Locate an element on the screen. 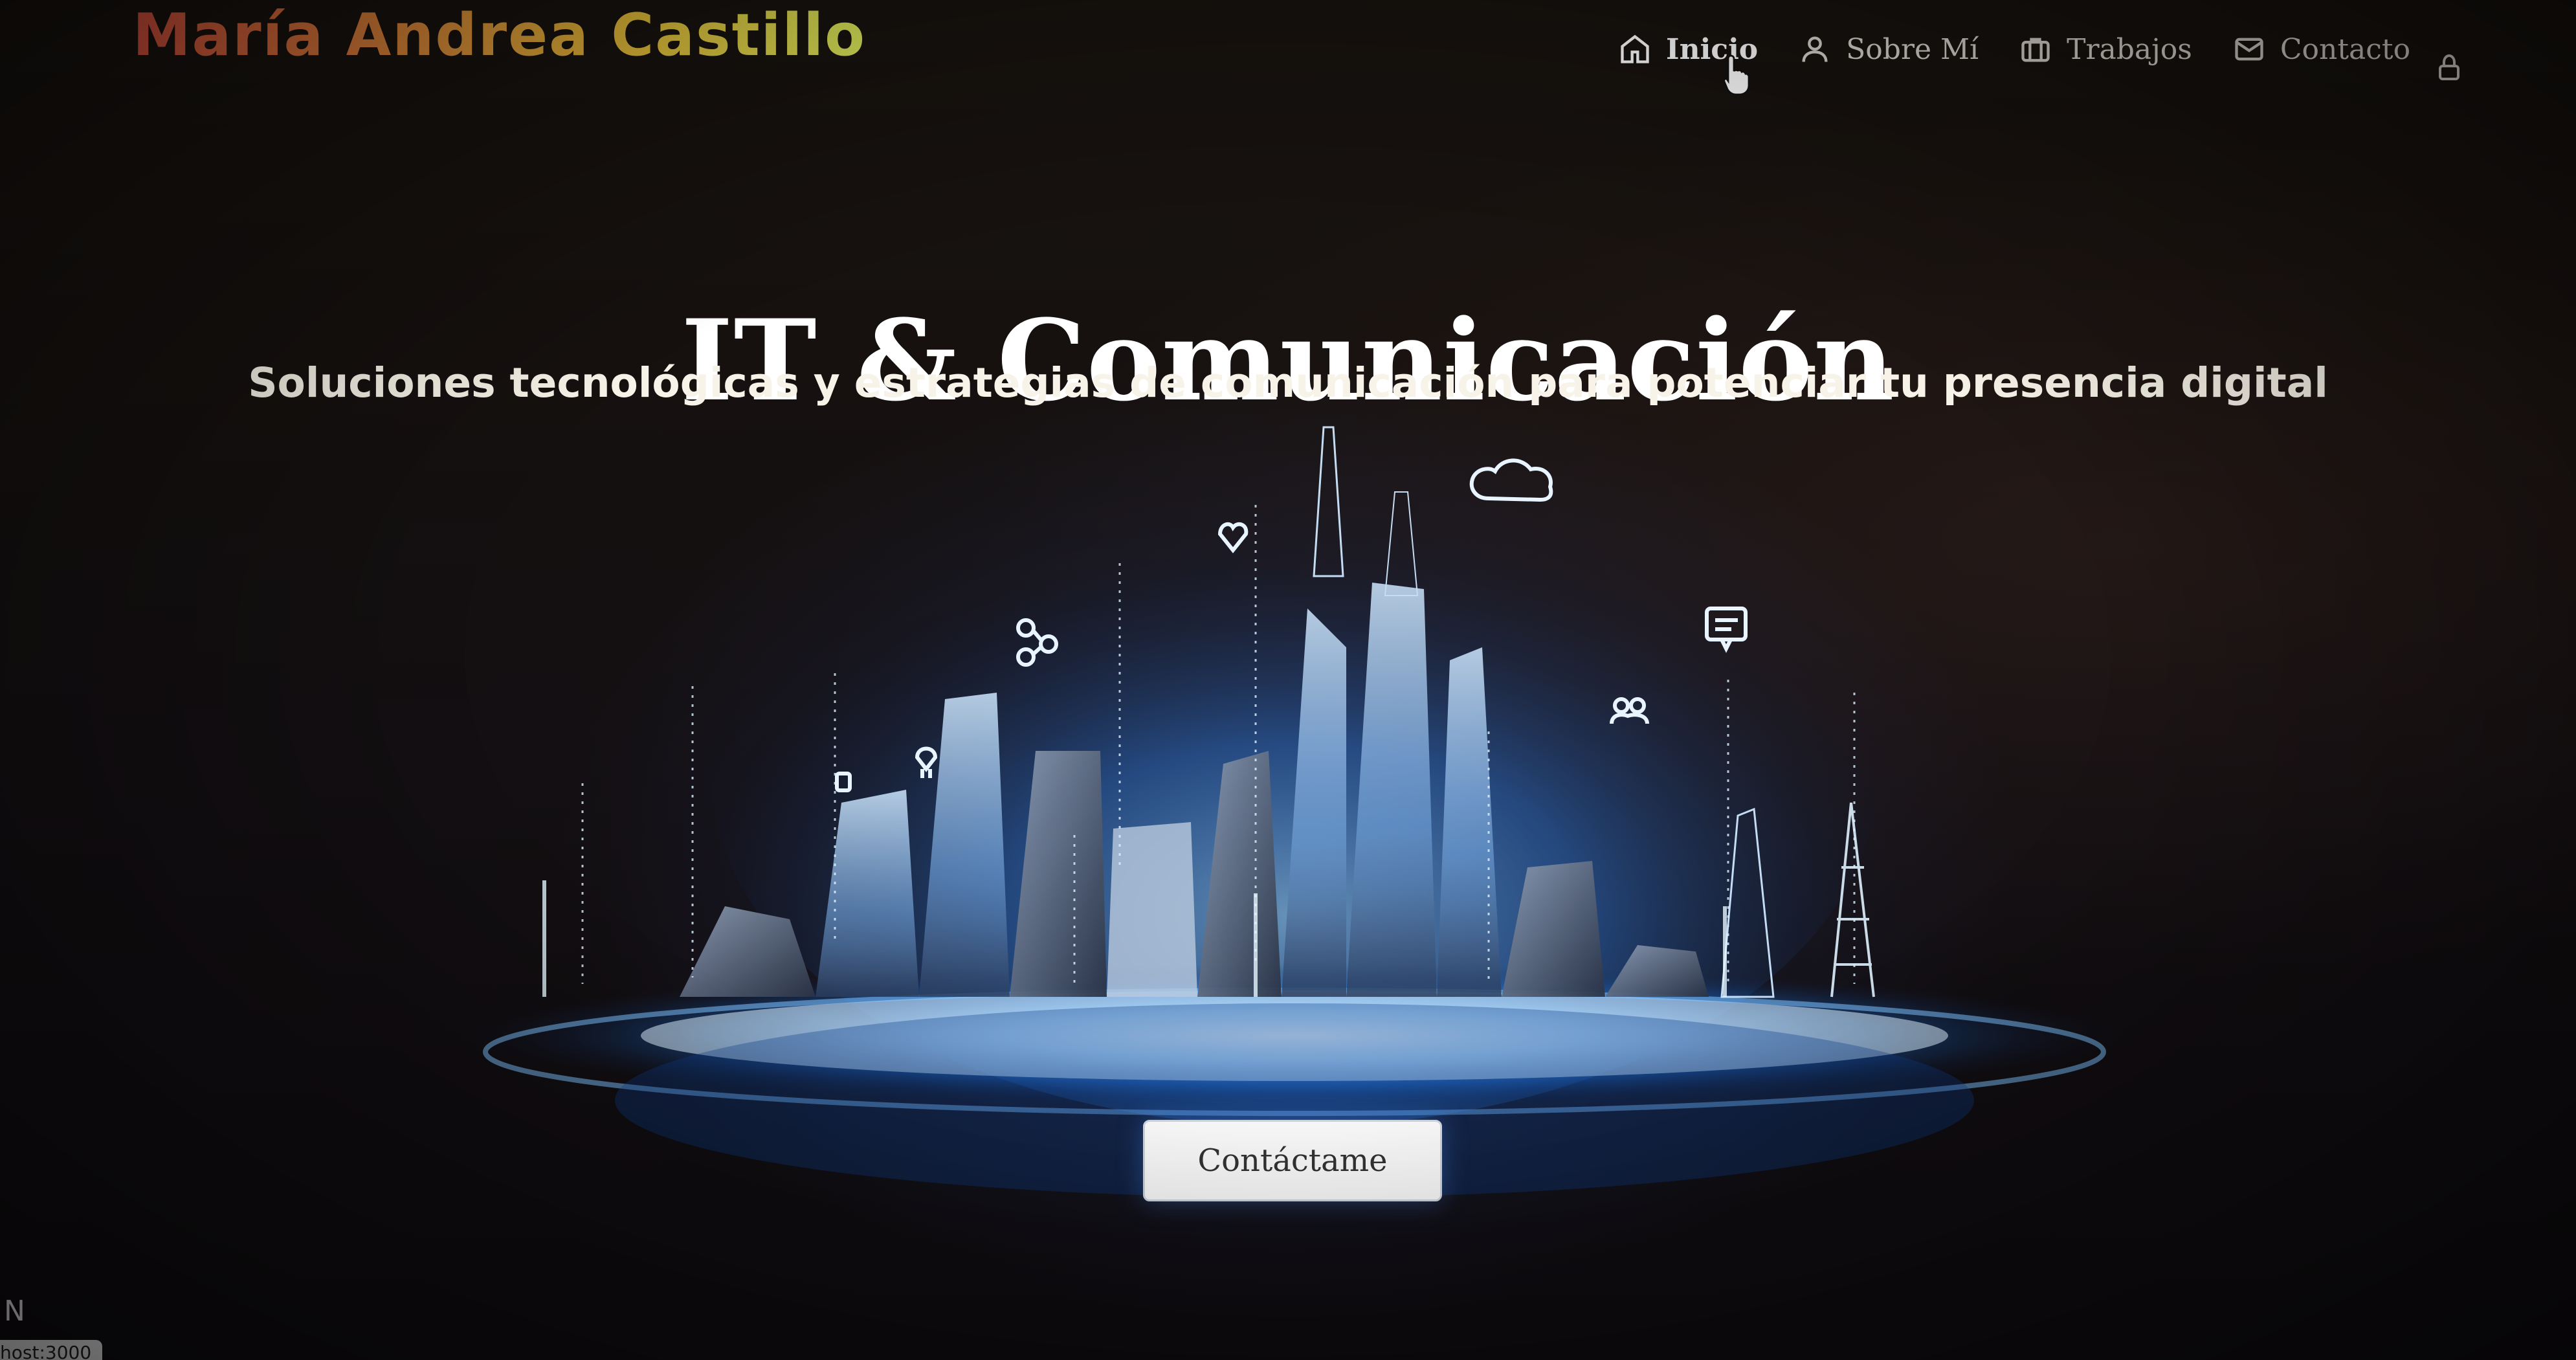 This screenshot has width=2576, height=1360. nav-item-label: Sobre Mí is located at coordinates (1912, 49).